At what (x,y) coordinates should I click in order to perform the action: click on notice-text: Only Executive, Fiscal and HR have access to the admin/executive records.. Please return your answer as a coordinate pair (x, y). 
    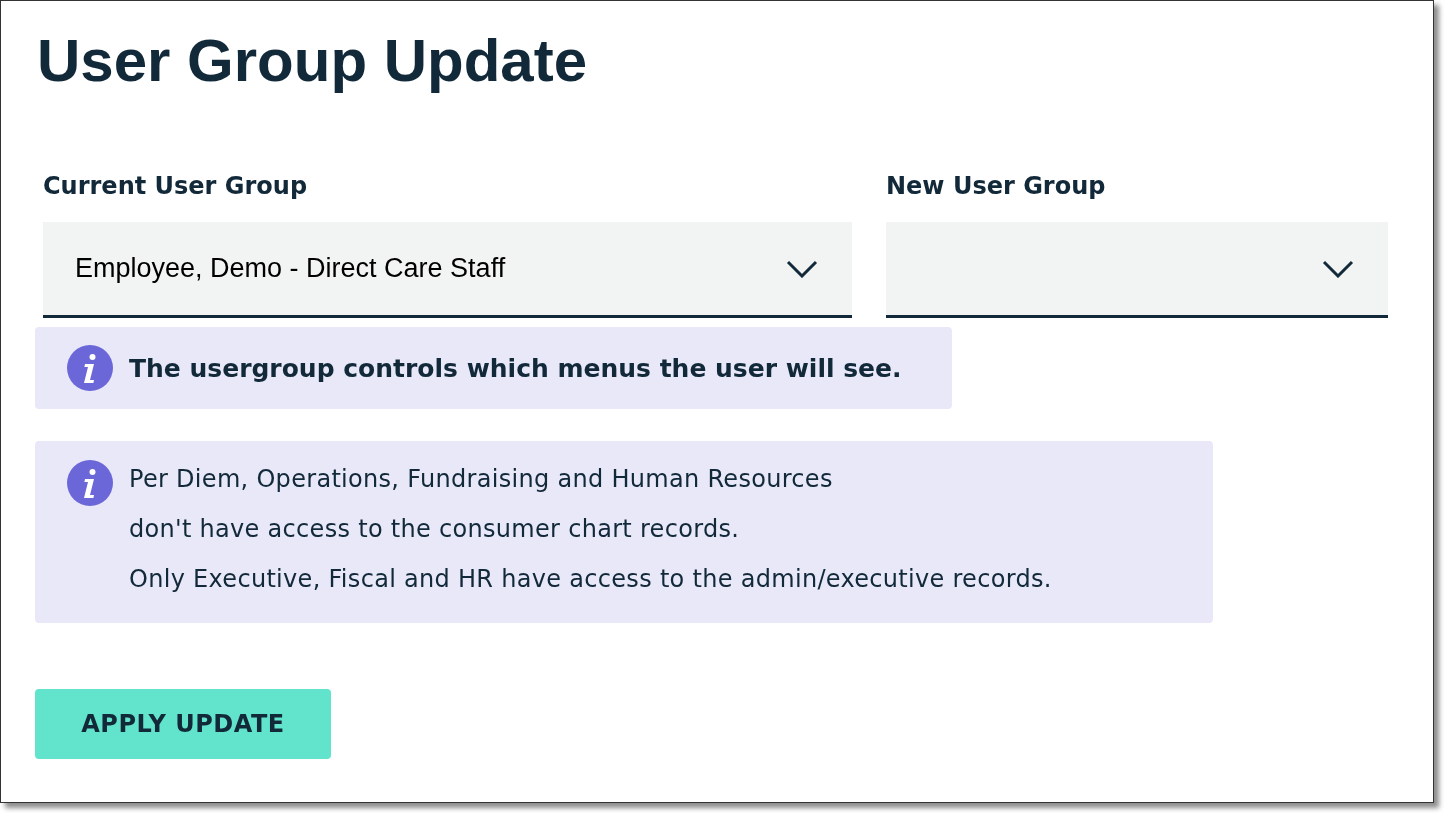
    Looking at the image, I should click on (590, 579).